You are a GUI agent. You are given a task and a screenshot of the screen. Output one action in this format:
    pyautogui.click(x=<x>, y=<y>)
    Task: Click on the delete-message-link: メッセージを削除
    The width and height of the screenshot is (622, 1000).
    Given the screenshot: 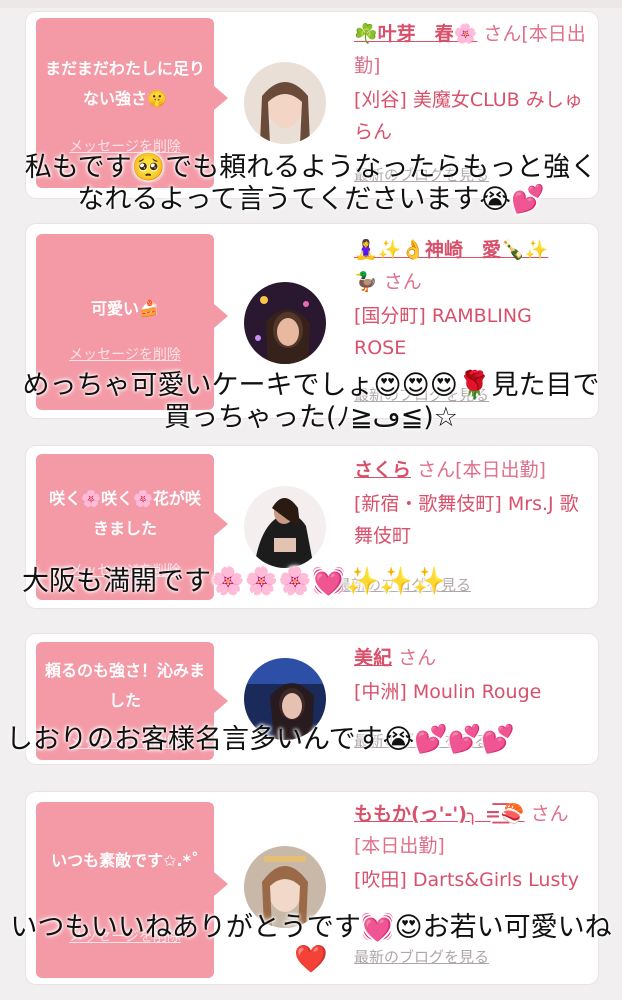 What is the action you would take?
    pyautogui.click(x=125, y=354)
    